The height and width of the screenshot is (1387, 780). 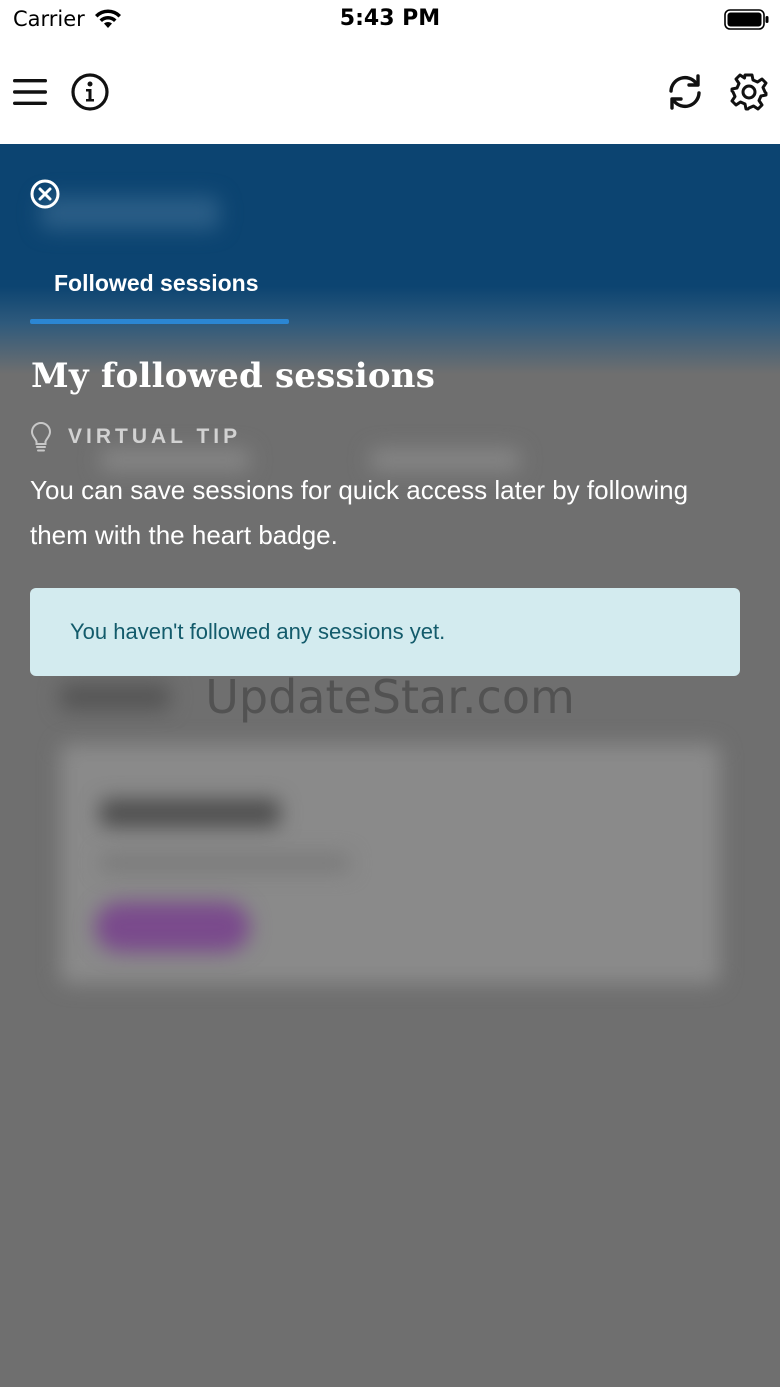 I want to click on refresh-button, so click(x=685, y=92).